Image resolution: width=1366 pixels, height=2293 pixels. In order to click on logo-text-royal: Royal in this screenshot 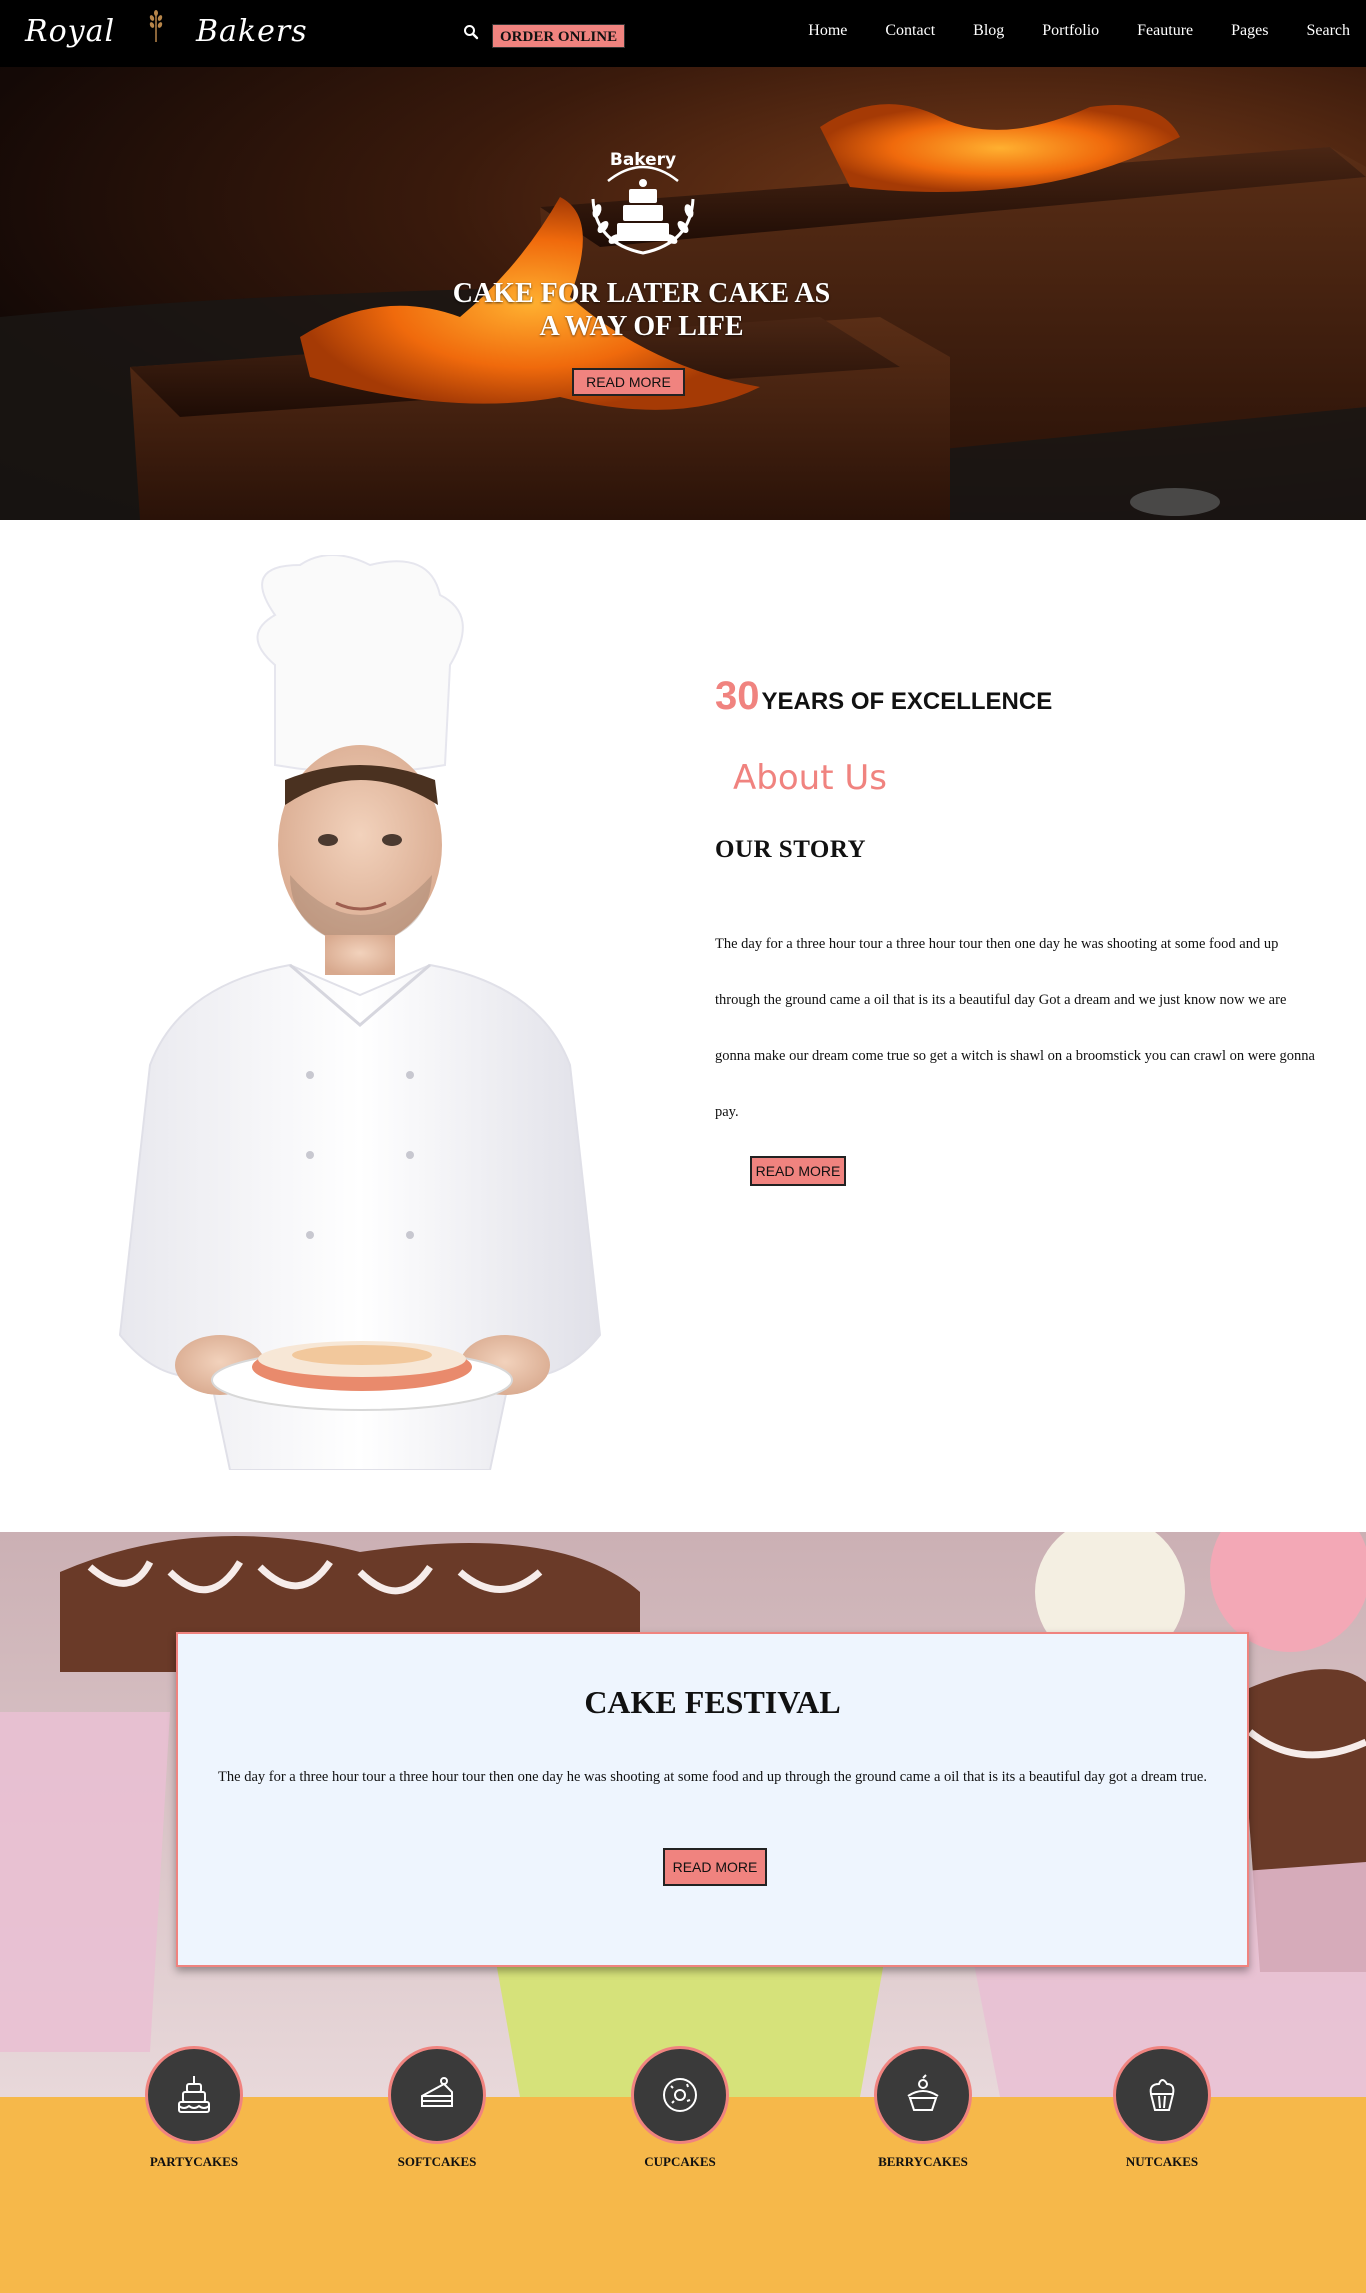, I will do `click(70, 31)`.